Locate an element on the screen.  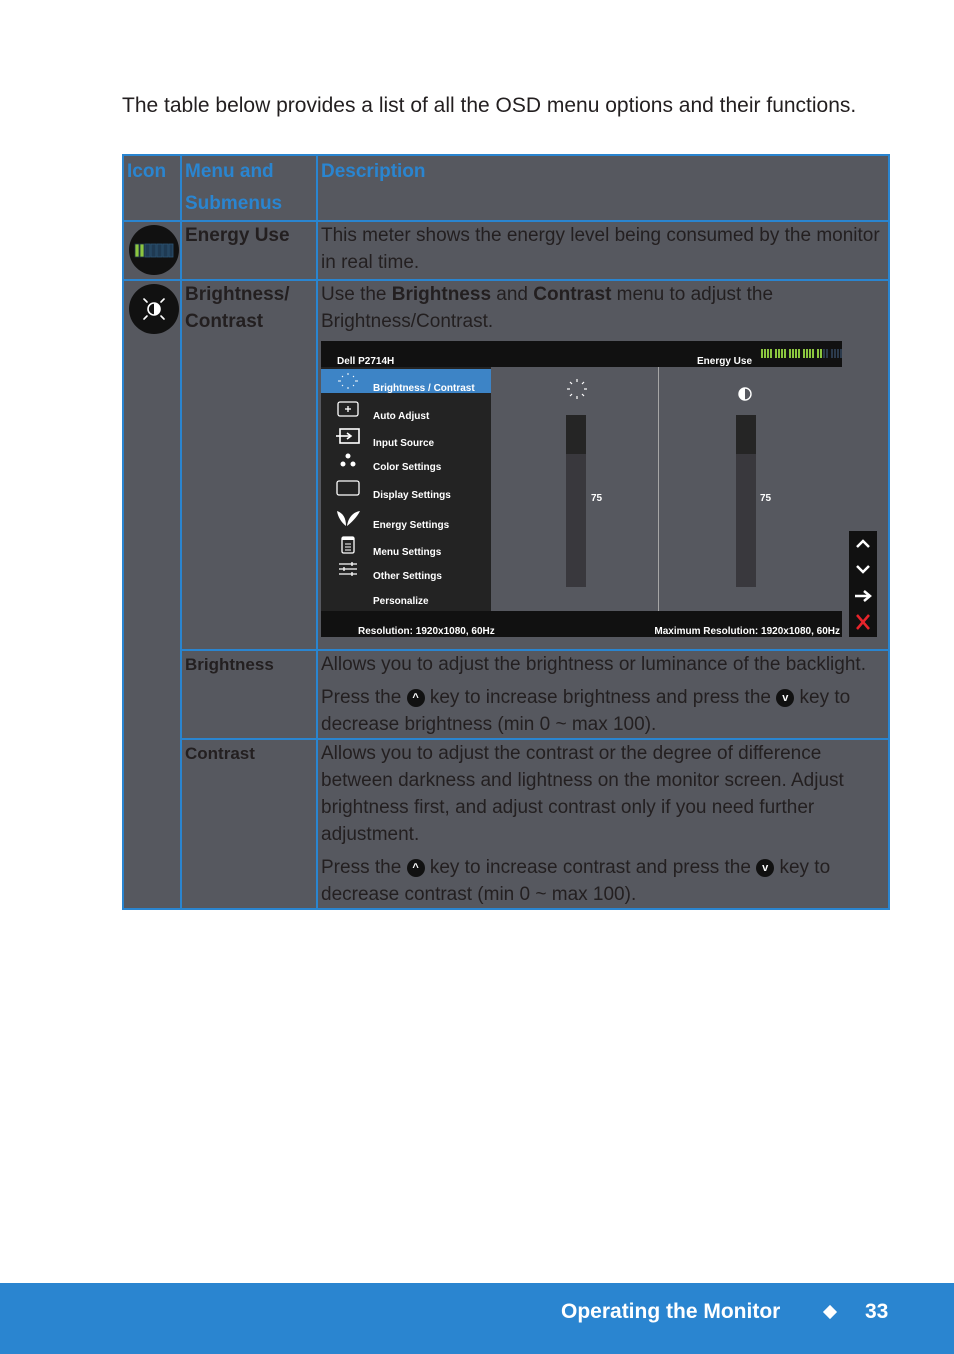
footer-section-title: Operating the Monitor is located at coordinates (671, 1311).